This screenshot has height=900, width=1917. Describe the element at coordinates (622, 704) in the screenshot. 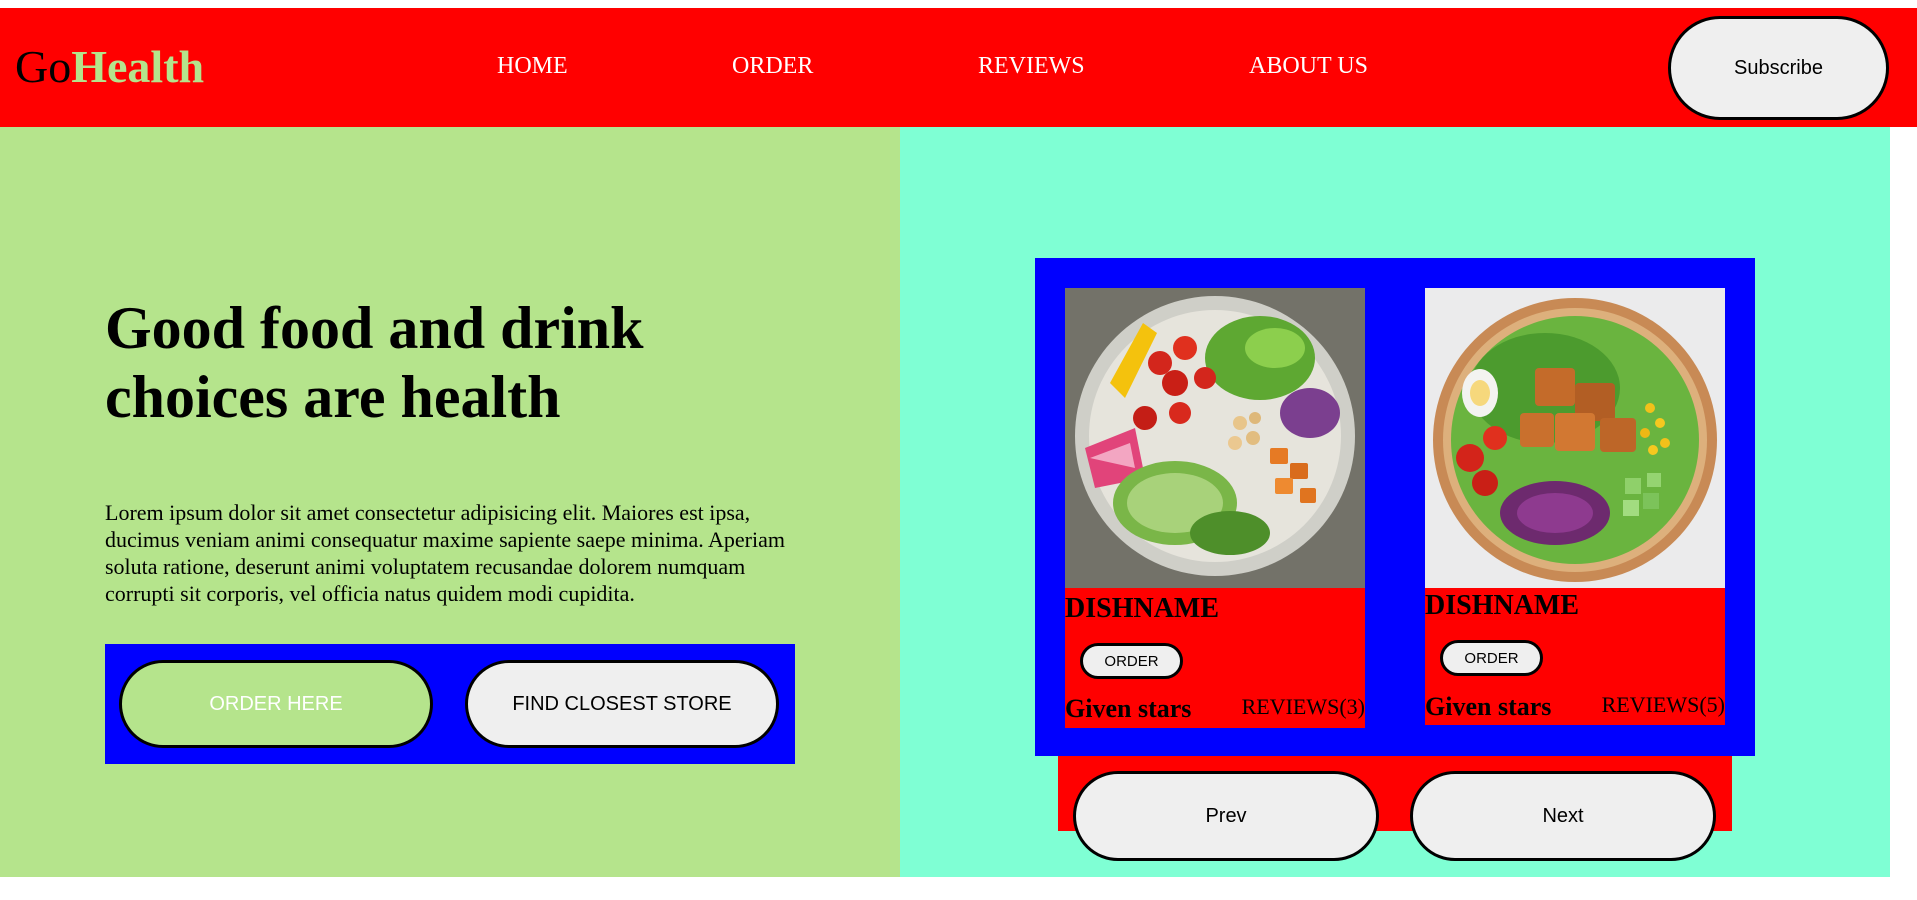

I see `find-closest-store-button: FIND CLOSEST STORE` at that location.